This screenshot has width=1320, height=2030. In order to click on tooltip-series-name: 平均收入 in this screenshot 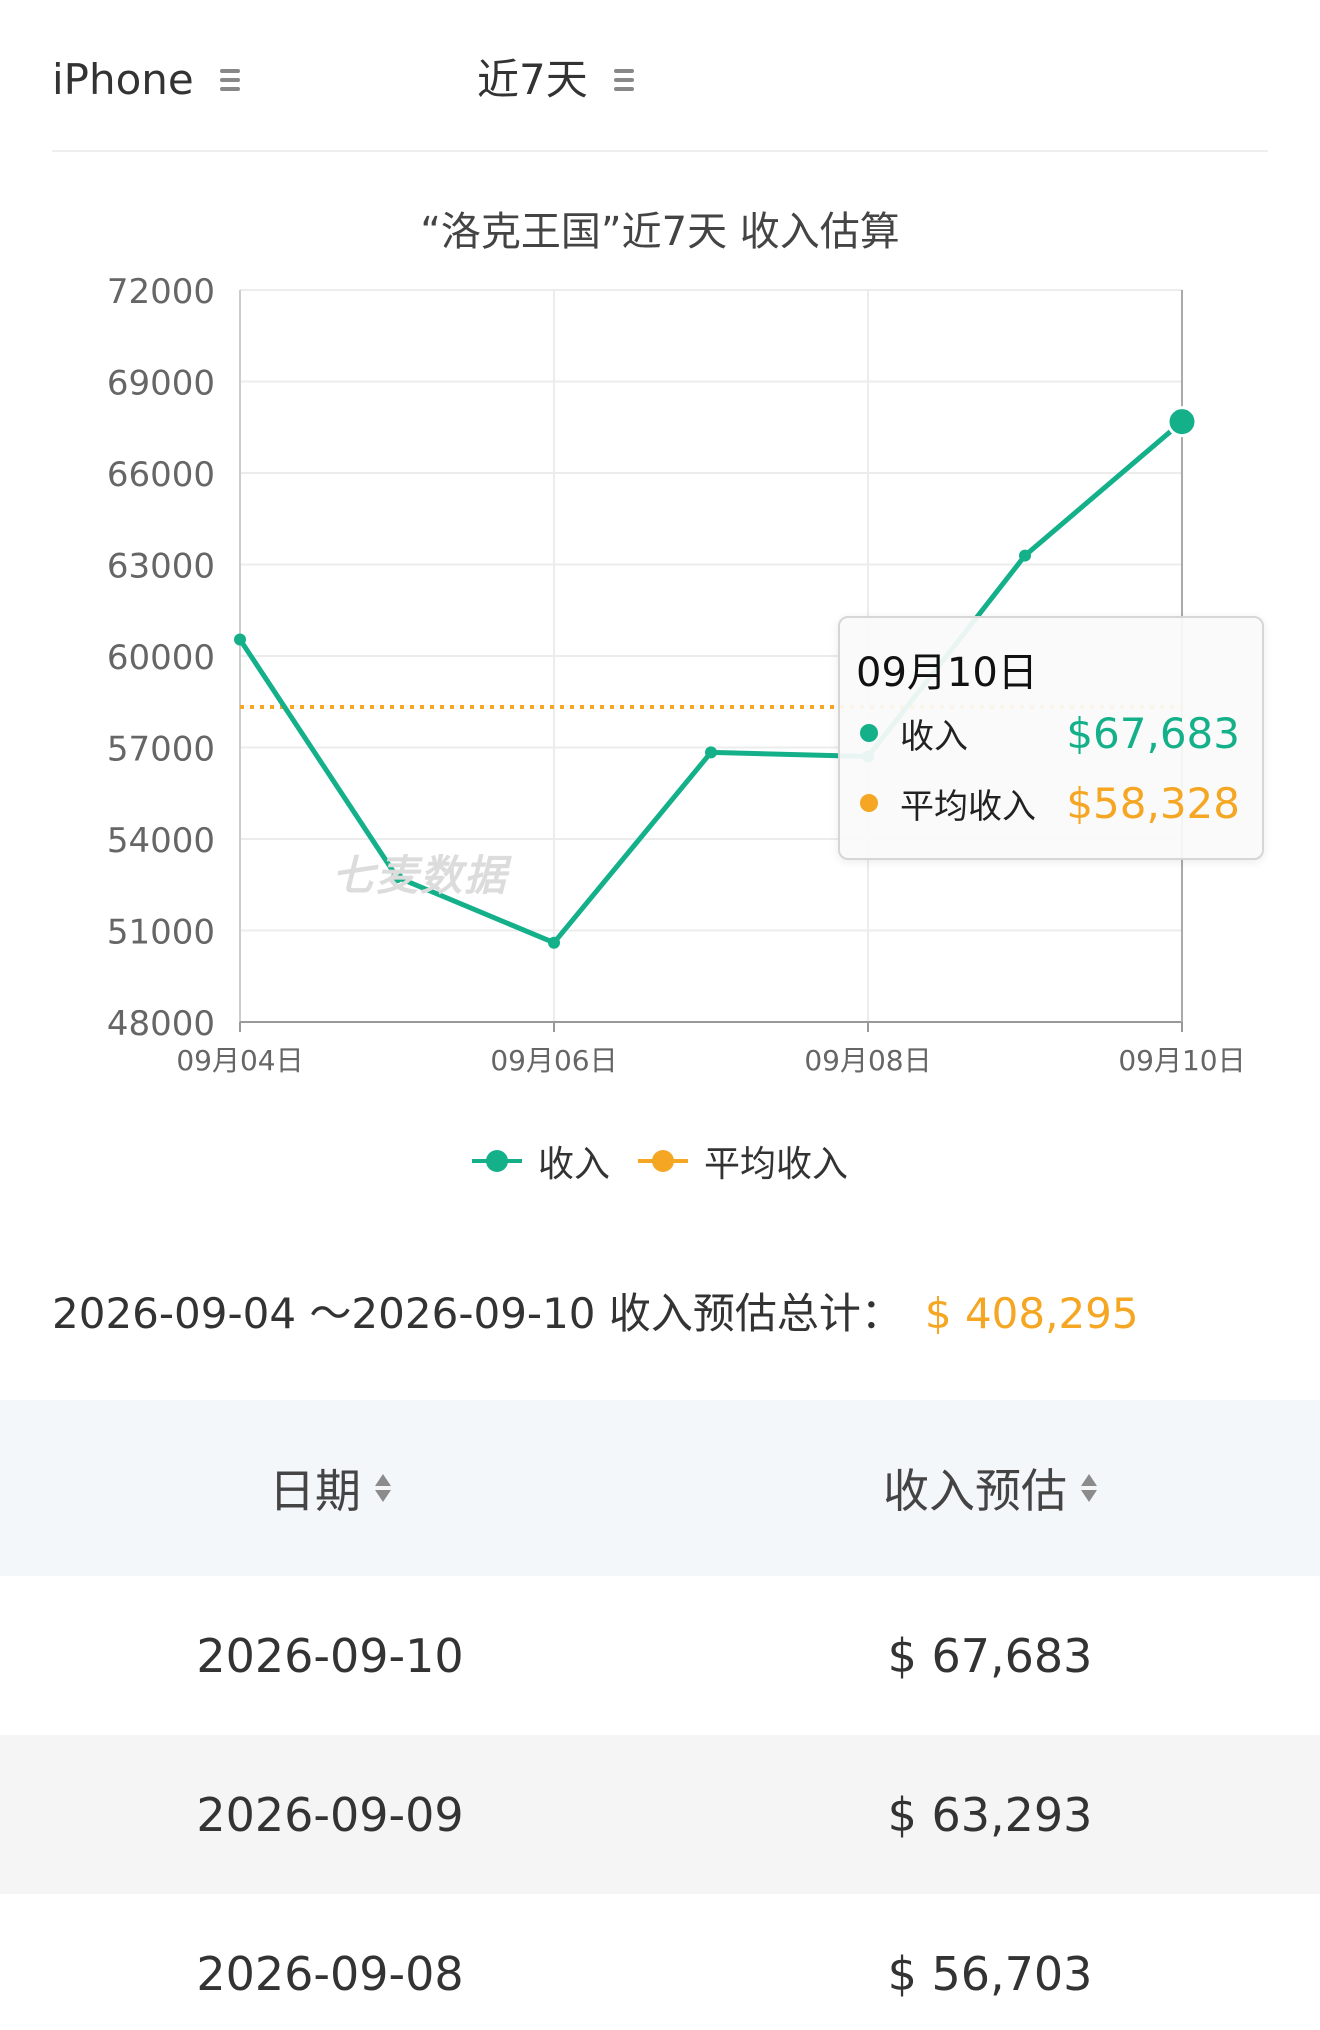, I will do `click(968, 806)`.